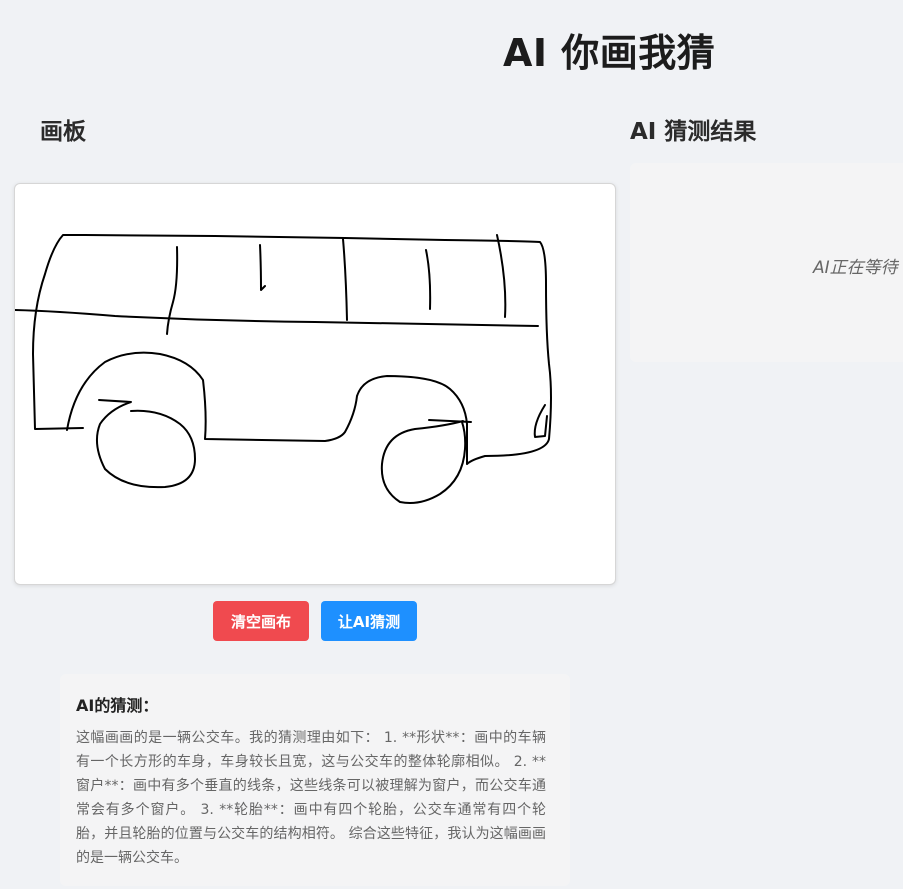 The width and height of the screenshot is (903, 889). Describe the element at coordinates (423, 462) in the screenshot. I see `sketch-rear-wheel` at that location.